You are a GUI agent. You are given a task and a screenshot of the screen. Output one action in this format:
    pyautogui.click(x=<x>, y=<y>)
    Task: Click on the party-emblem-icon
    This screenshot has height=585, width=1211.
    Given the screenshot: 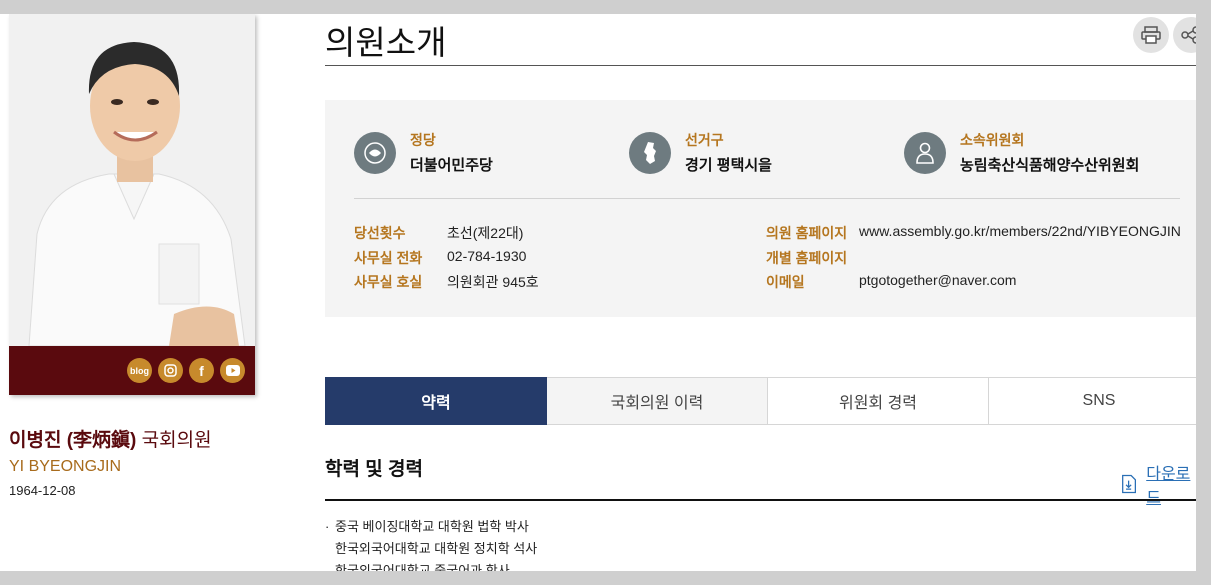 What is the action you would take?
    pyautogui.click(x=375, y=153)
    